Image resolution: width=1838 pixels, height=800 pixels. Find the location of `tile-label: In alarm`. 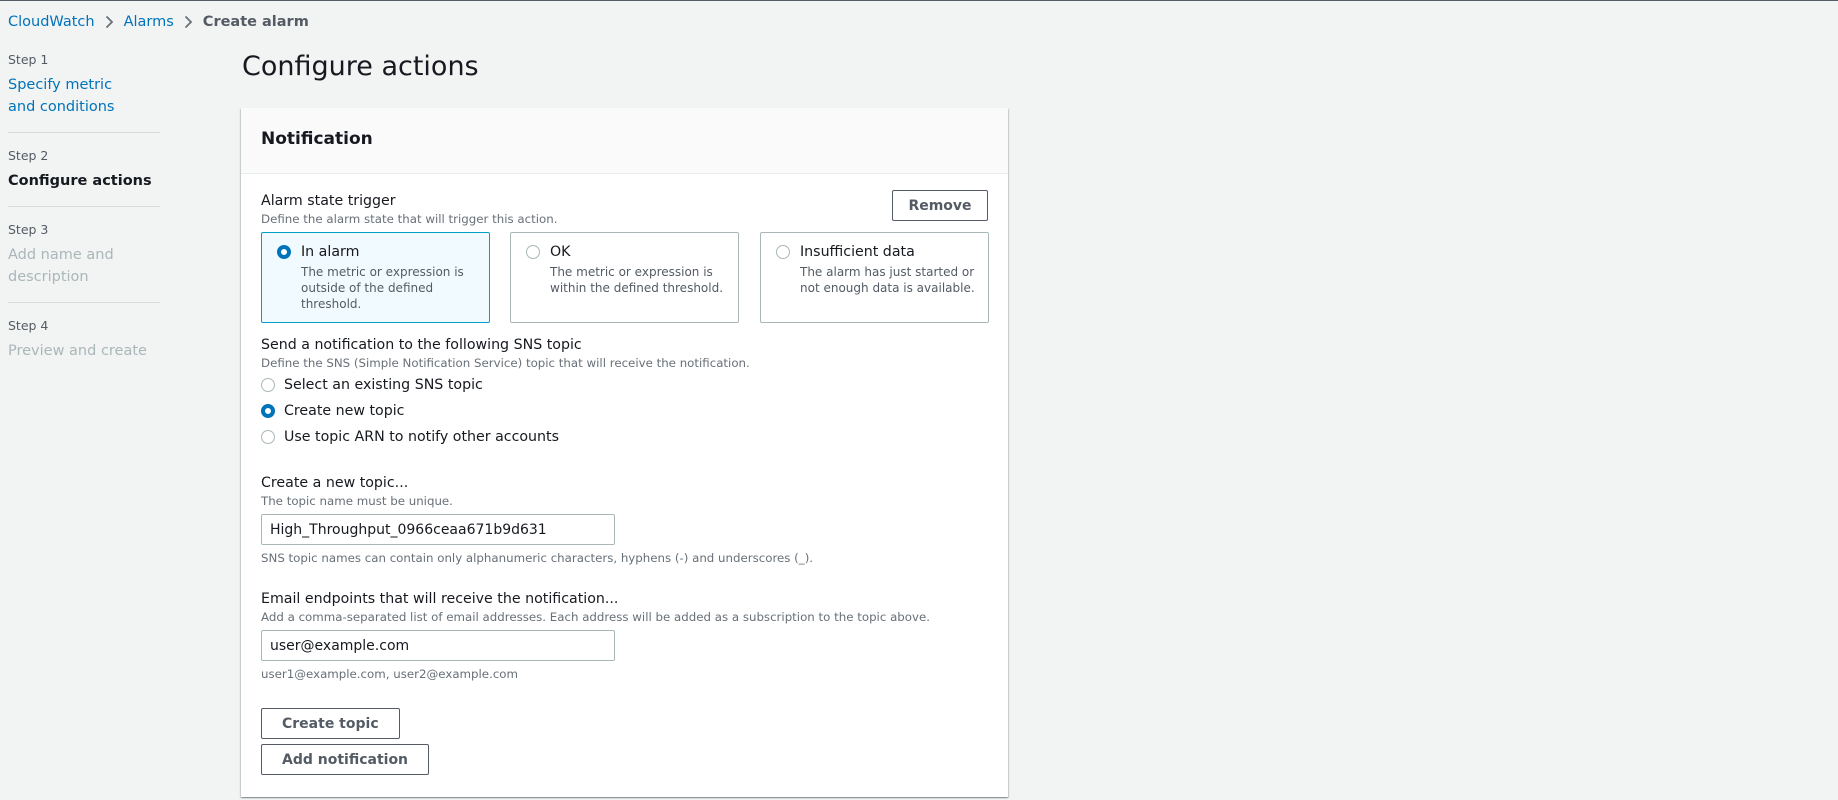

tile-label: In alarm is located at coordinates (330, 252).